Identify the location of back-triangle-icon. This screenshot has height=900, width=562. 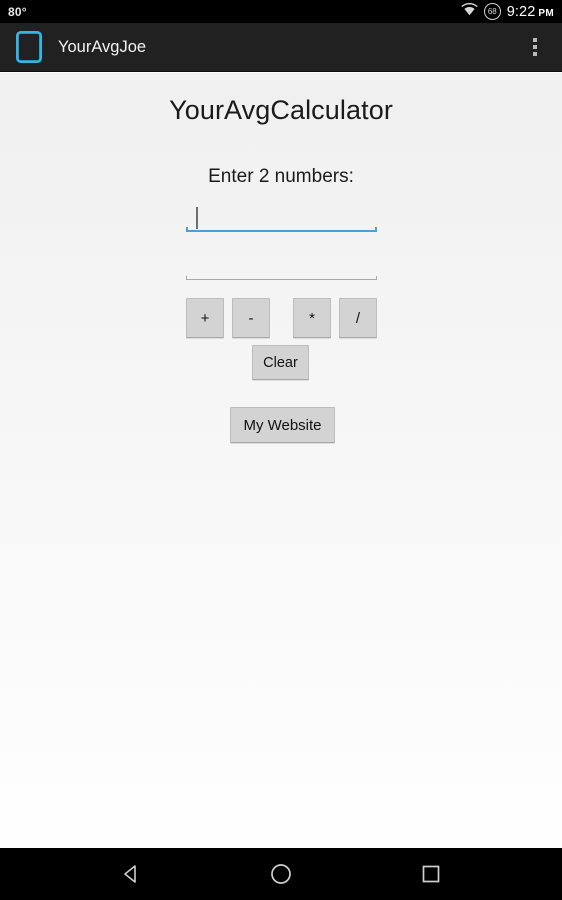
(130, 874).